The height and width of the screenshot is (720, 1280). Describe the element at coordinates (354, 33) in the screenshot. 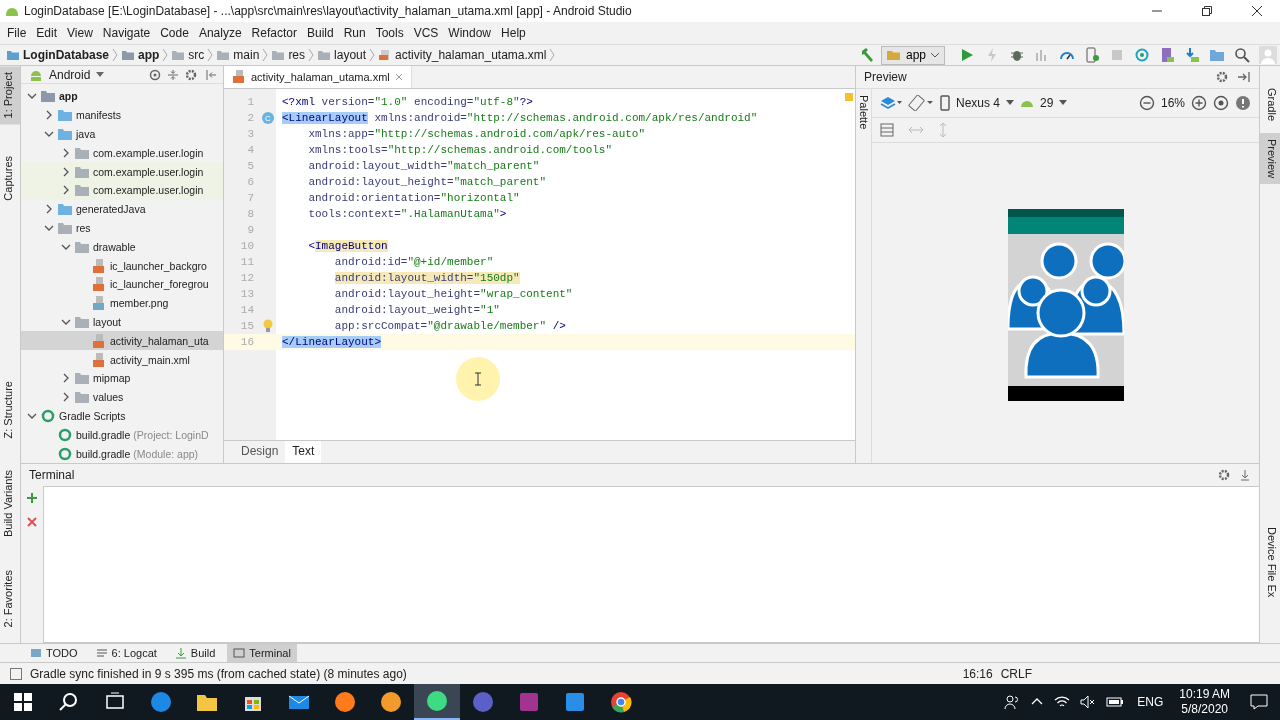

I see `menu-item: Run` at that location.